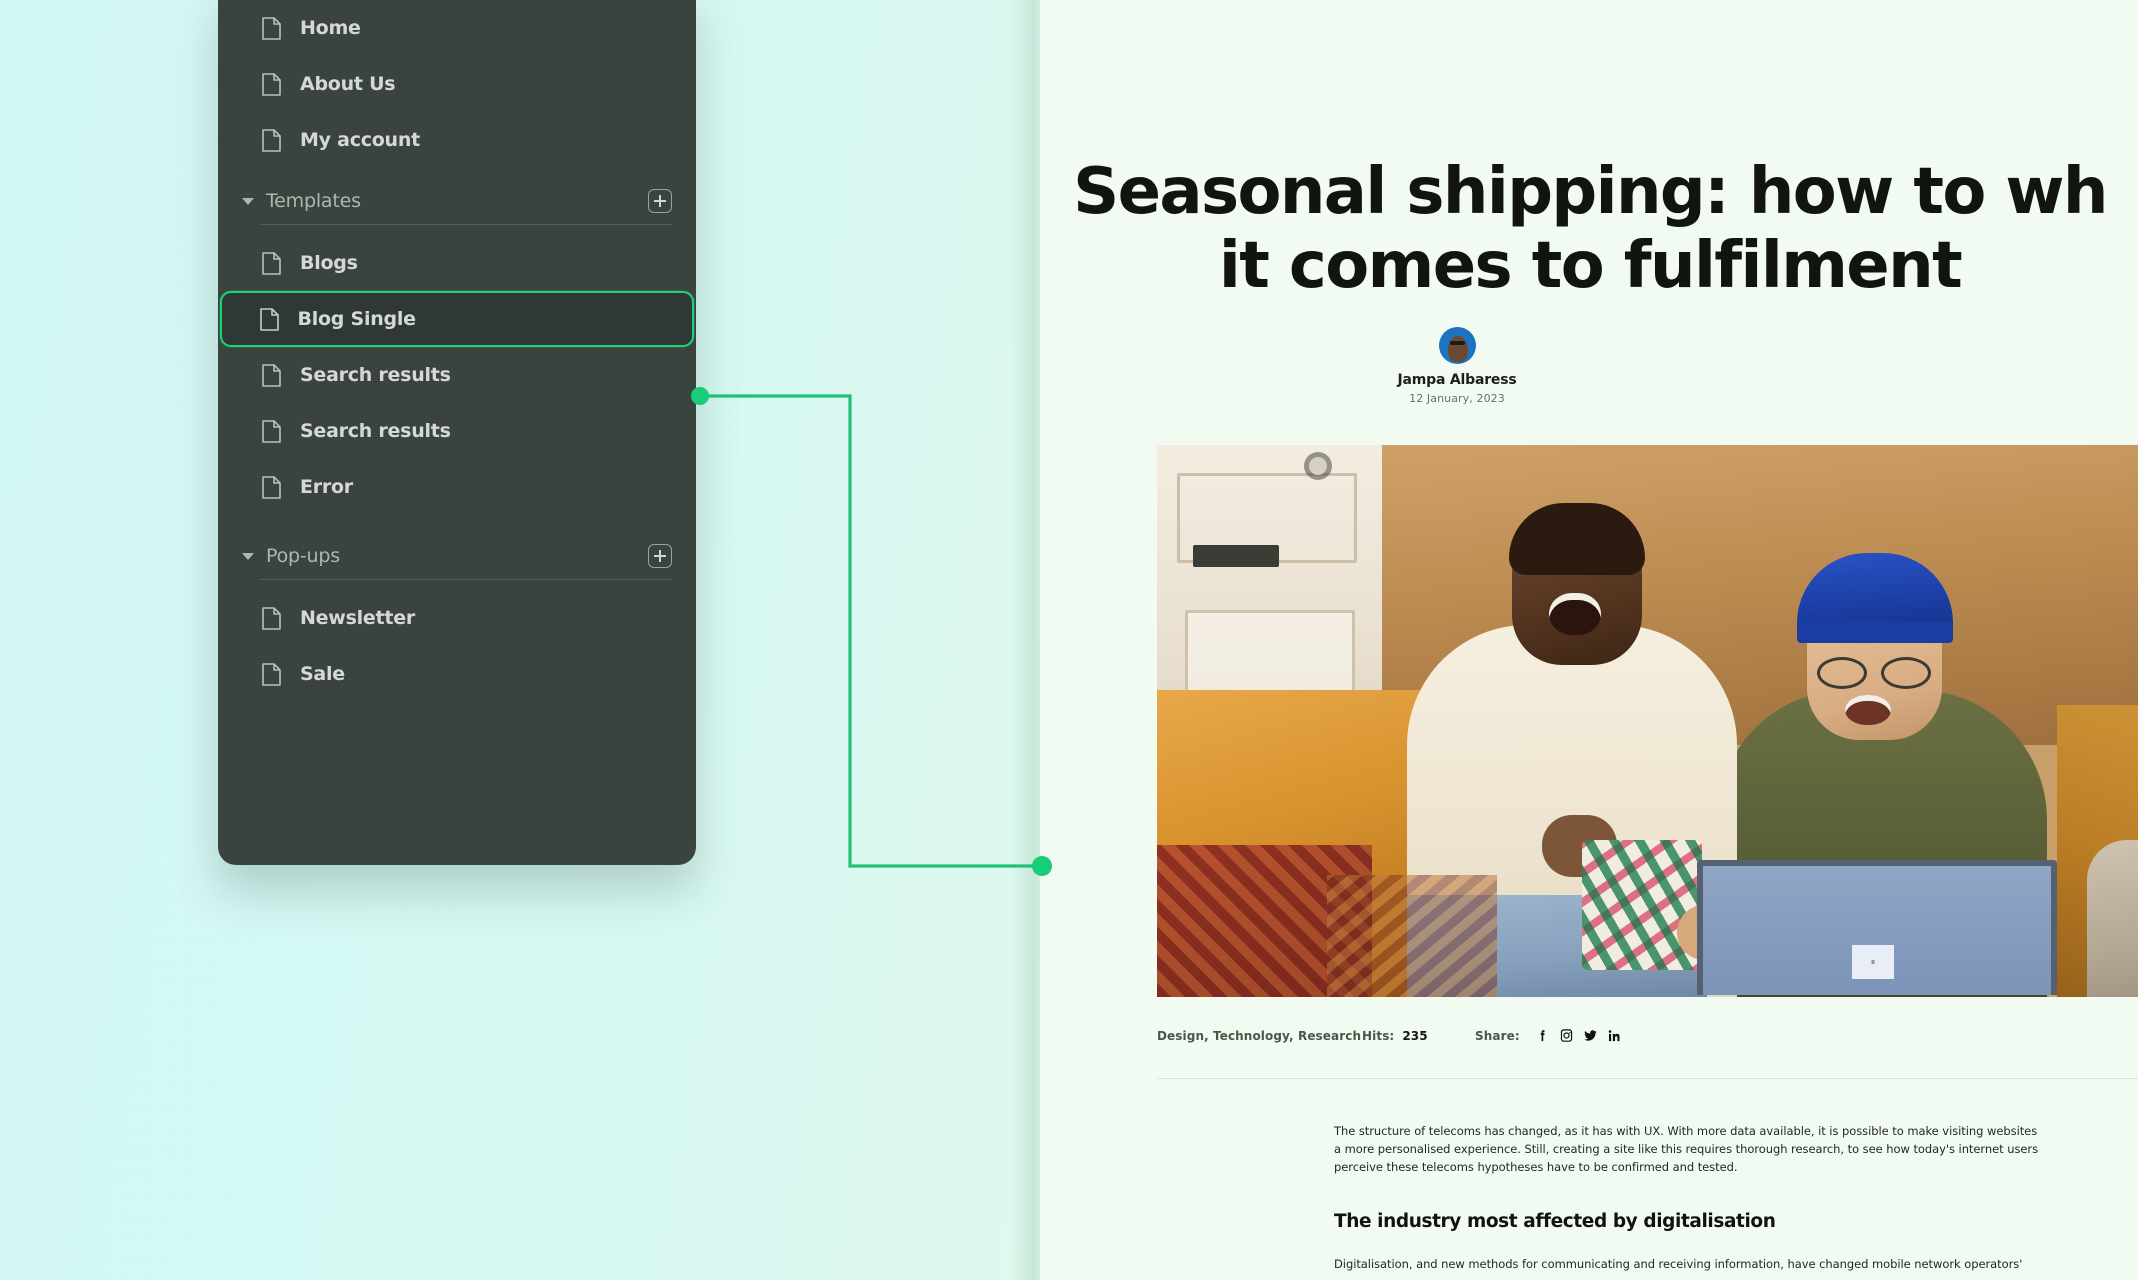  I want to click on sidebar-section-templates: Templates, so click(457, 201).